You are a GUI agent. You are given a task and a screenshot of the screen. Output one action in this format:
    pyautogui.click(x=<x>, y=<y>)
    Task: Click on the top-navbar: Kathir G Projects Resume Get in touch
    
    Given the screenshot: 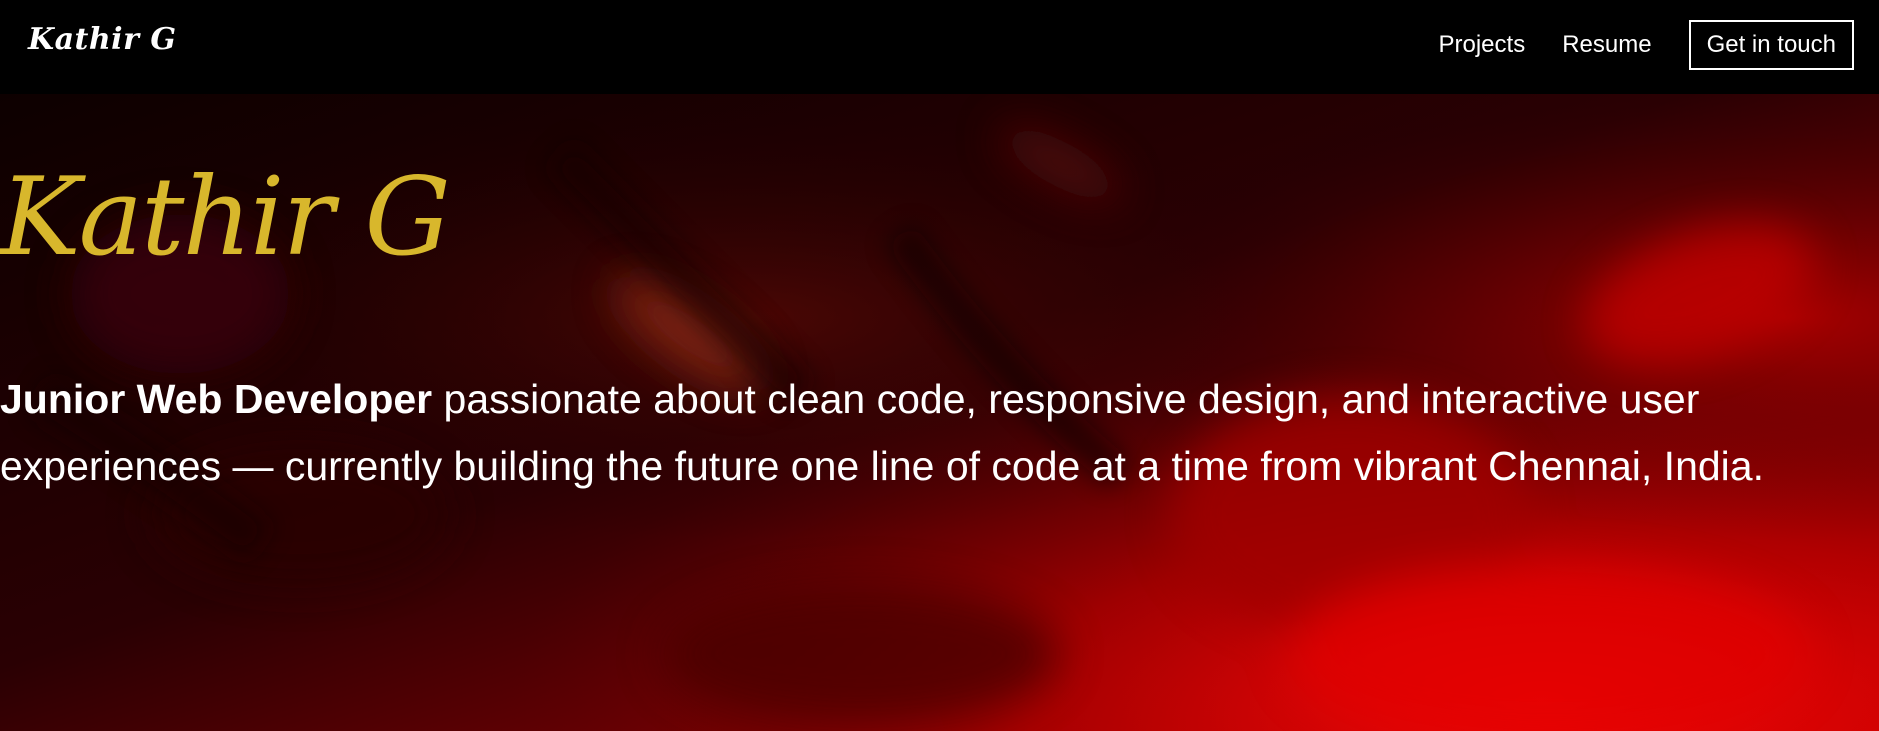 What is the action you would take?
    pyautogui.click(x=939, y=47)
    